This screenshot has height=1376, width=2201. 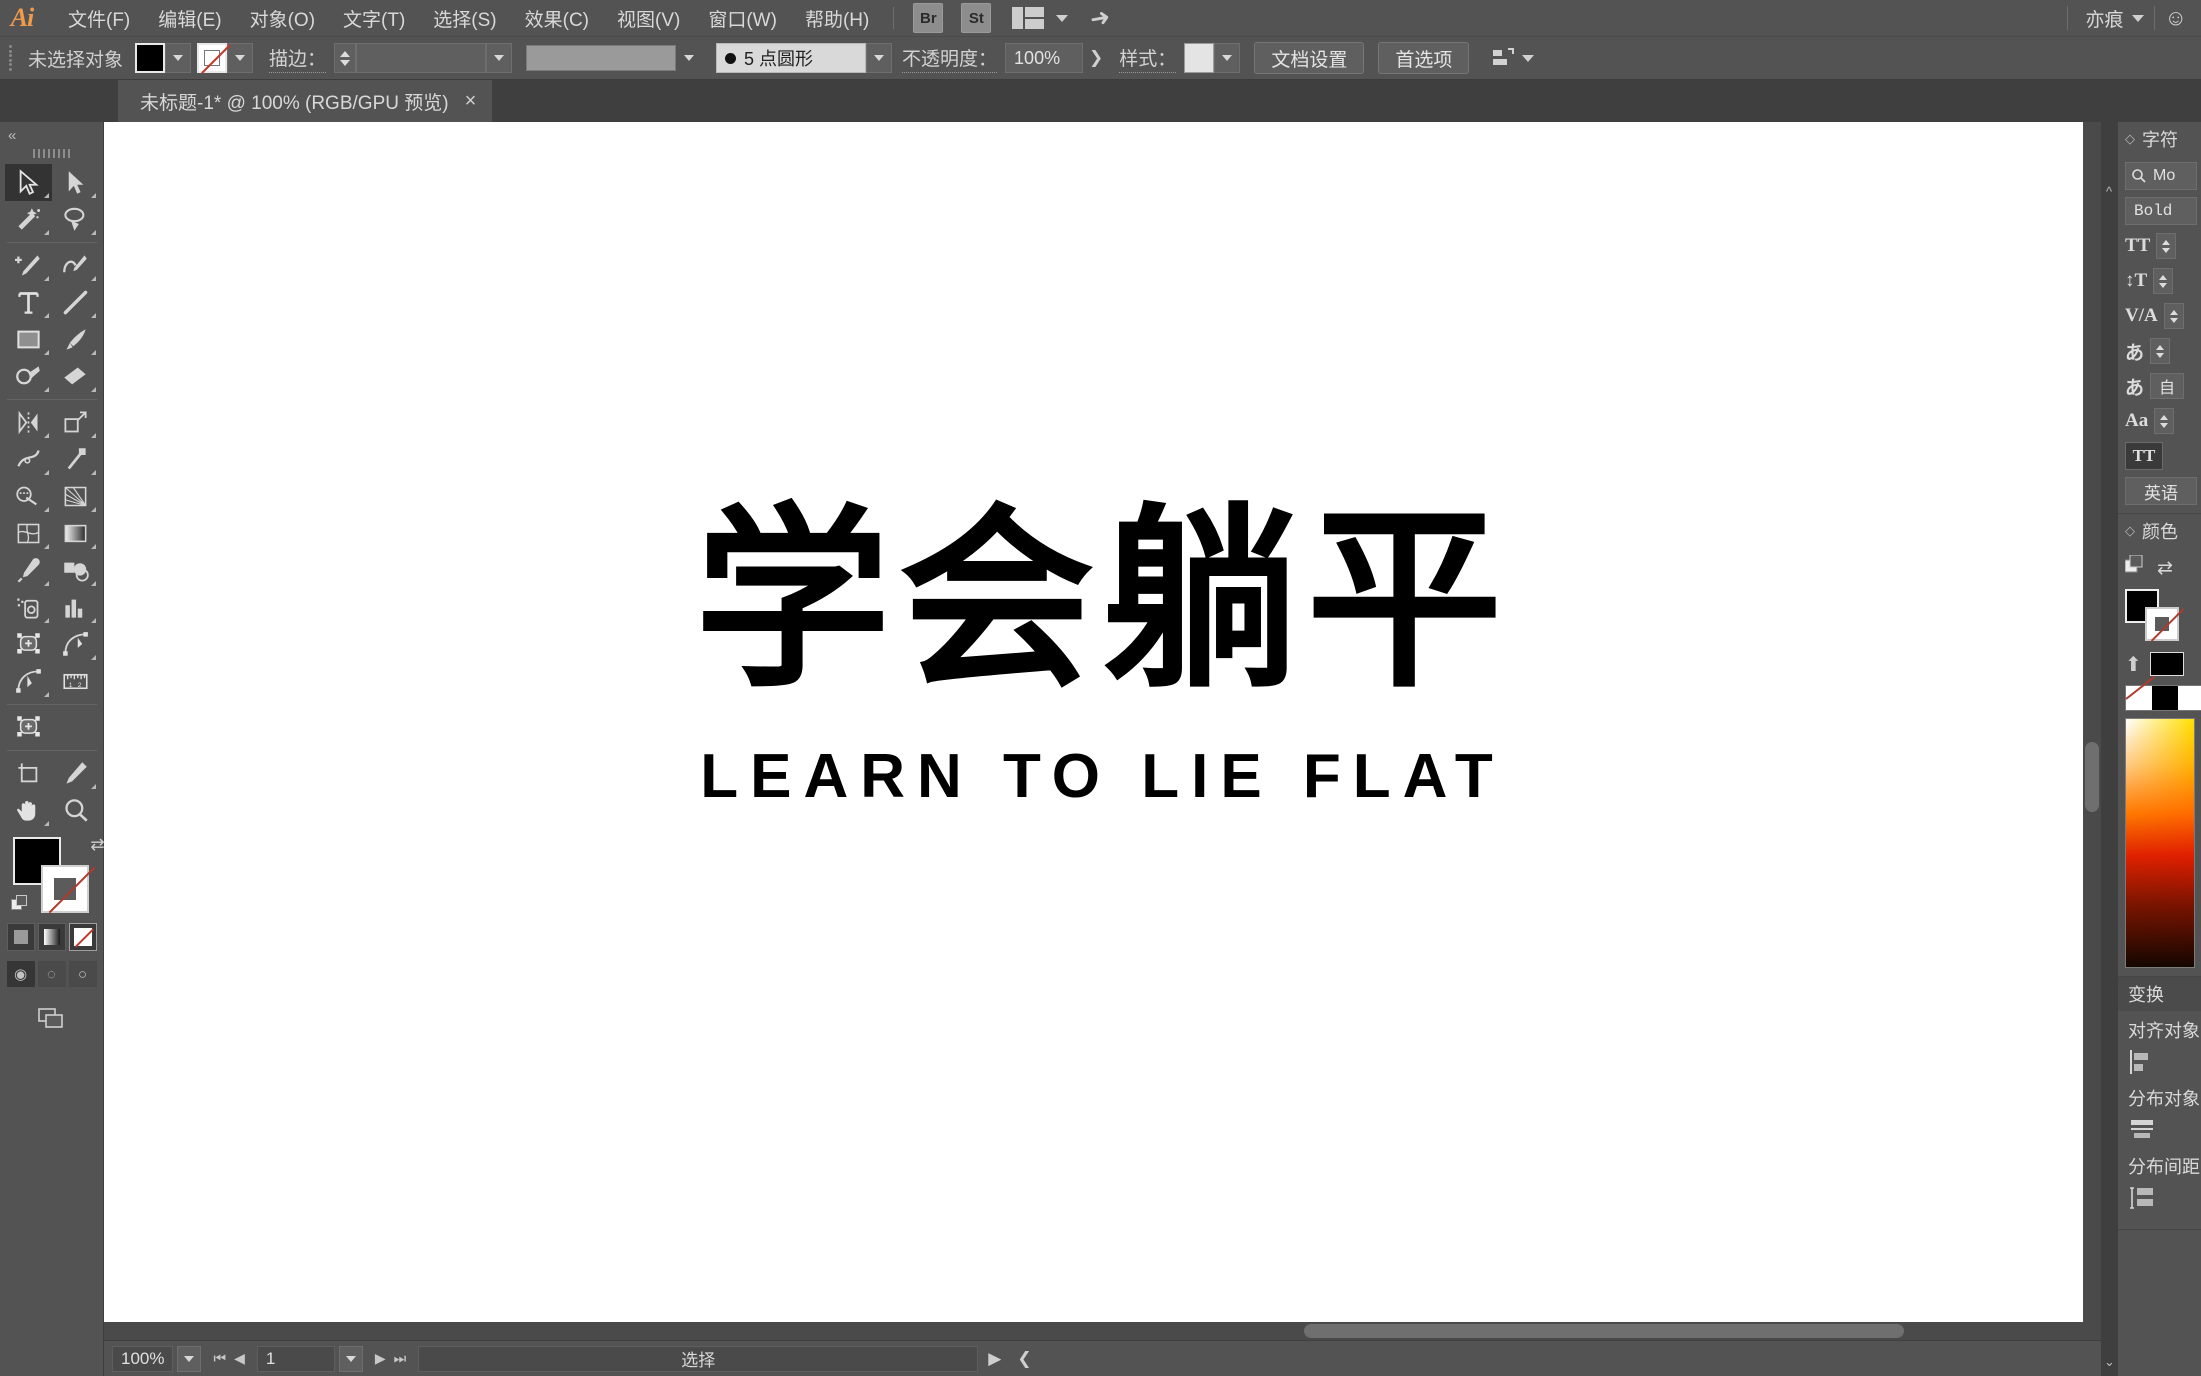 What do you see at coordinates (2092, 777) in the screenshot?
I see `vertical-scroll-thumb` at bounding box center [2092, 777].